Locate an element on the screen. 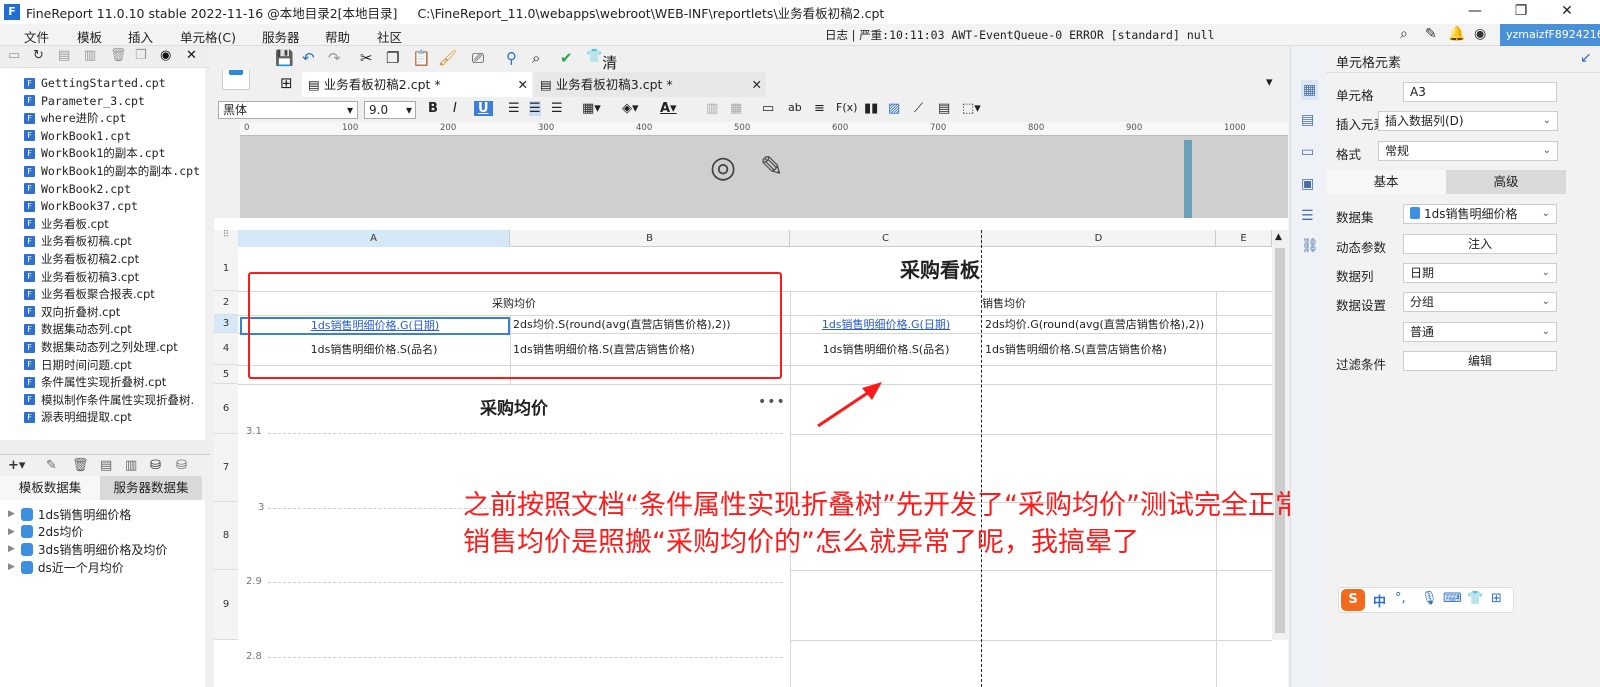  tab-template-datasets: 模板数据集 is located at coordinates (50, 488).